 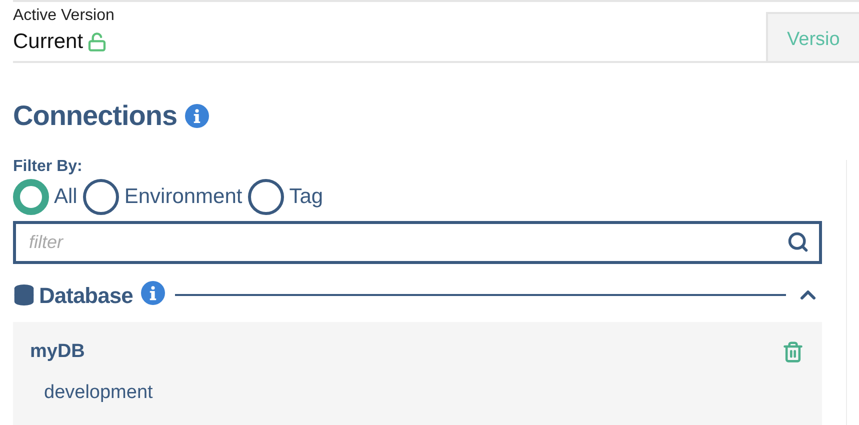 I want to click on active-version-value: Current, so click(x=48, y=42).